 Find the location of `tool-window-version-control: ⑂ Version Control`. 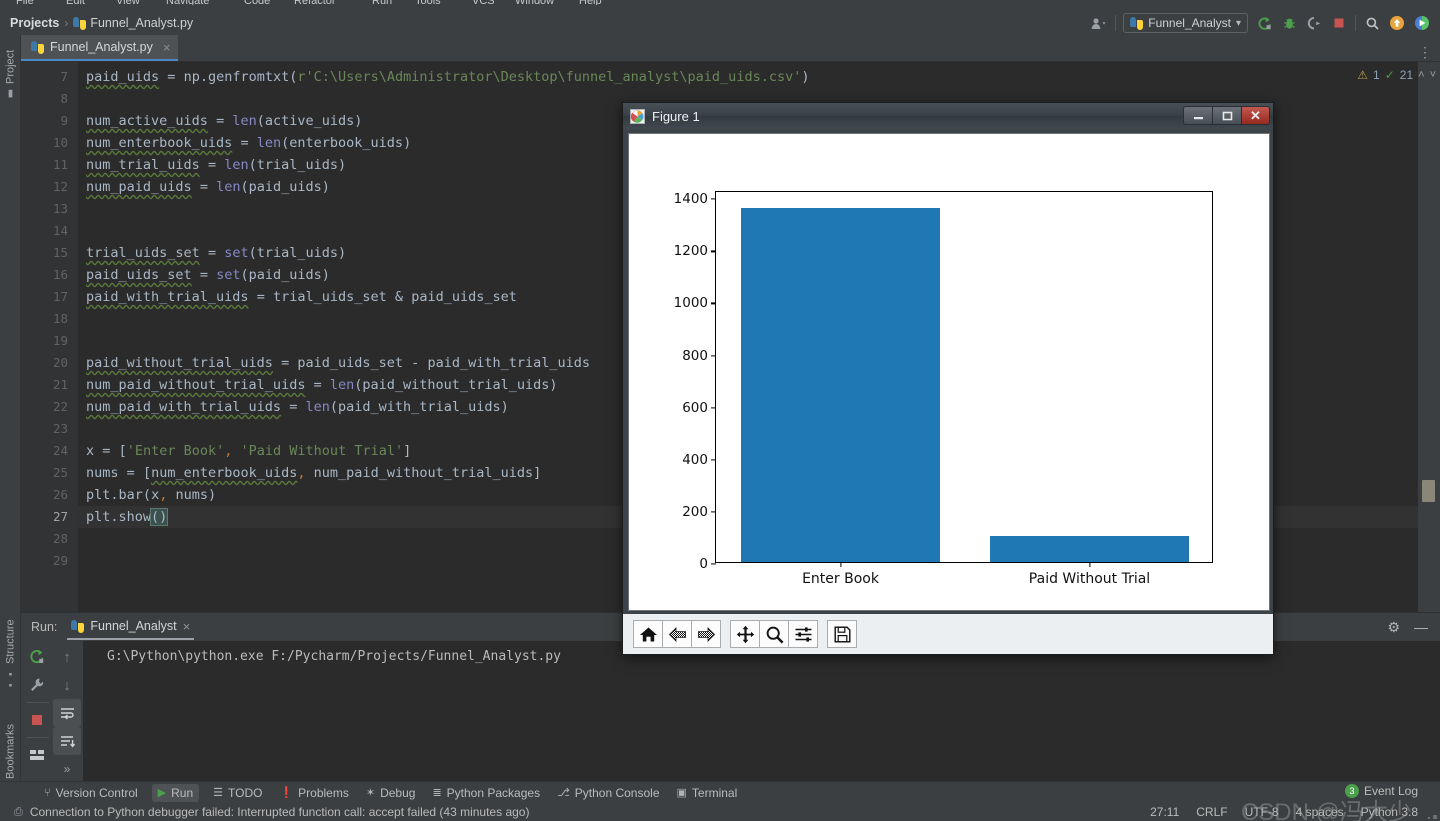

tool-window-version-control: ⑂ Version Control is located at coordinates (91, 793).